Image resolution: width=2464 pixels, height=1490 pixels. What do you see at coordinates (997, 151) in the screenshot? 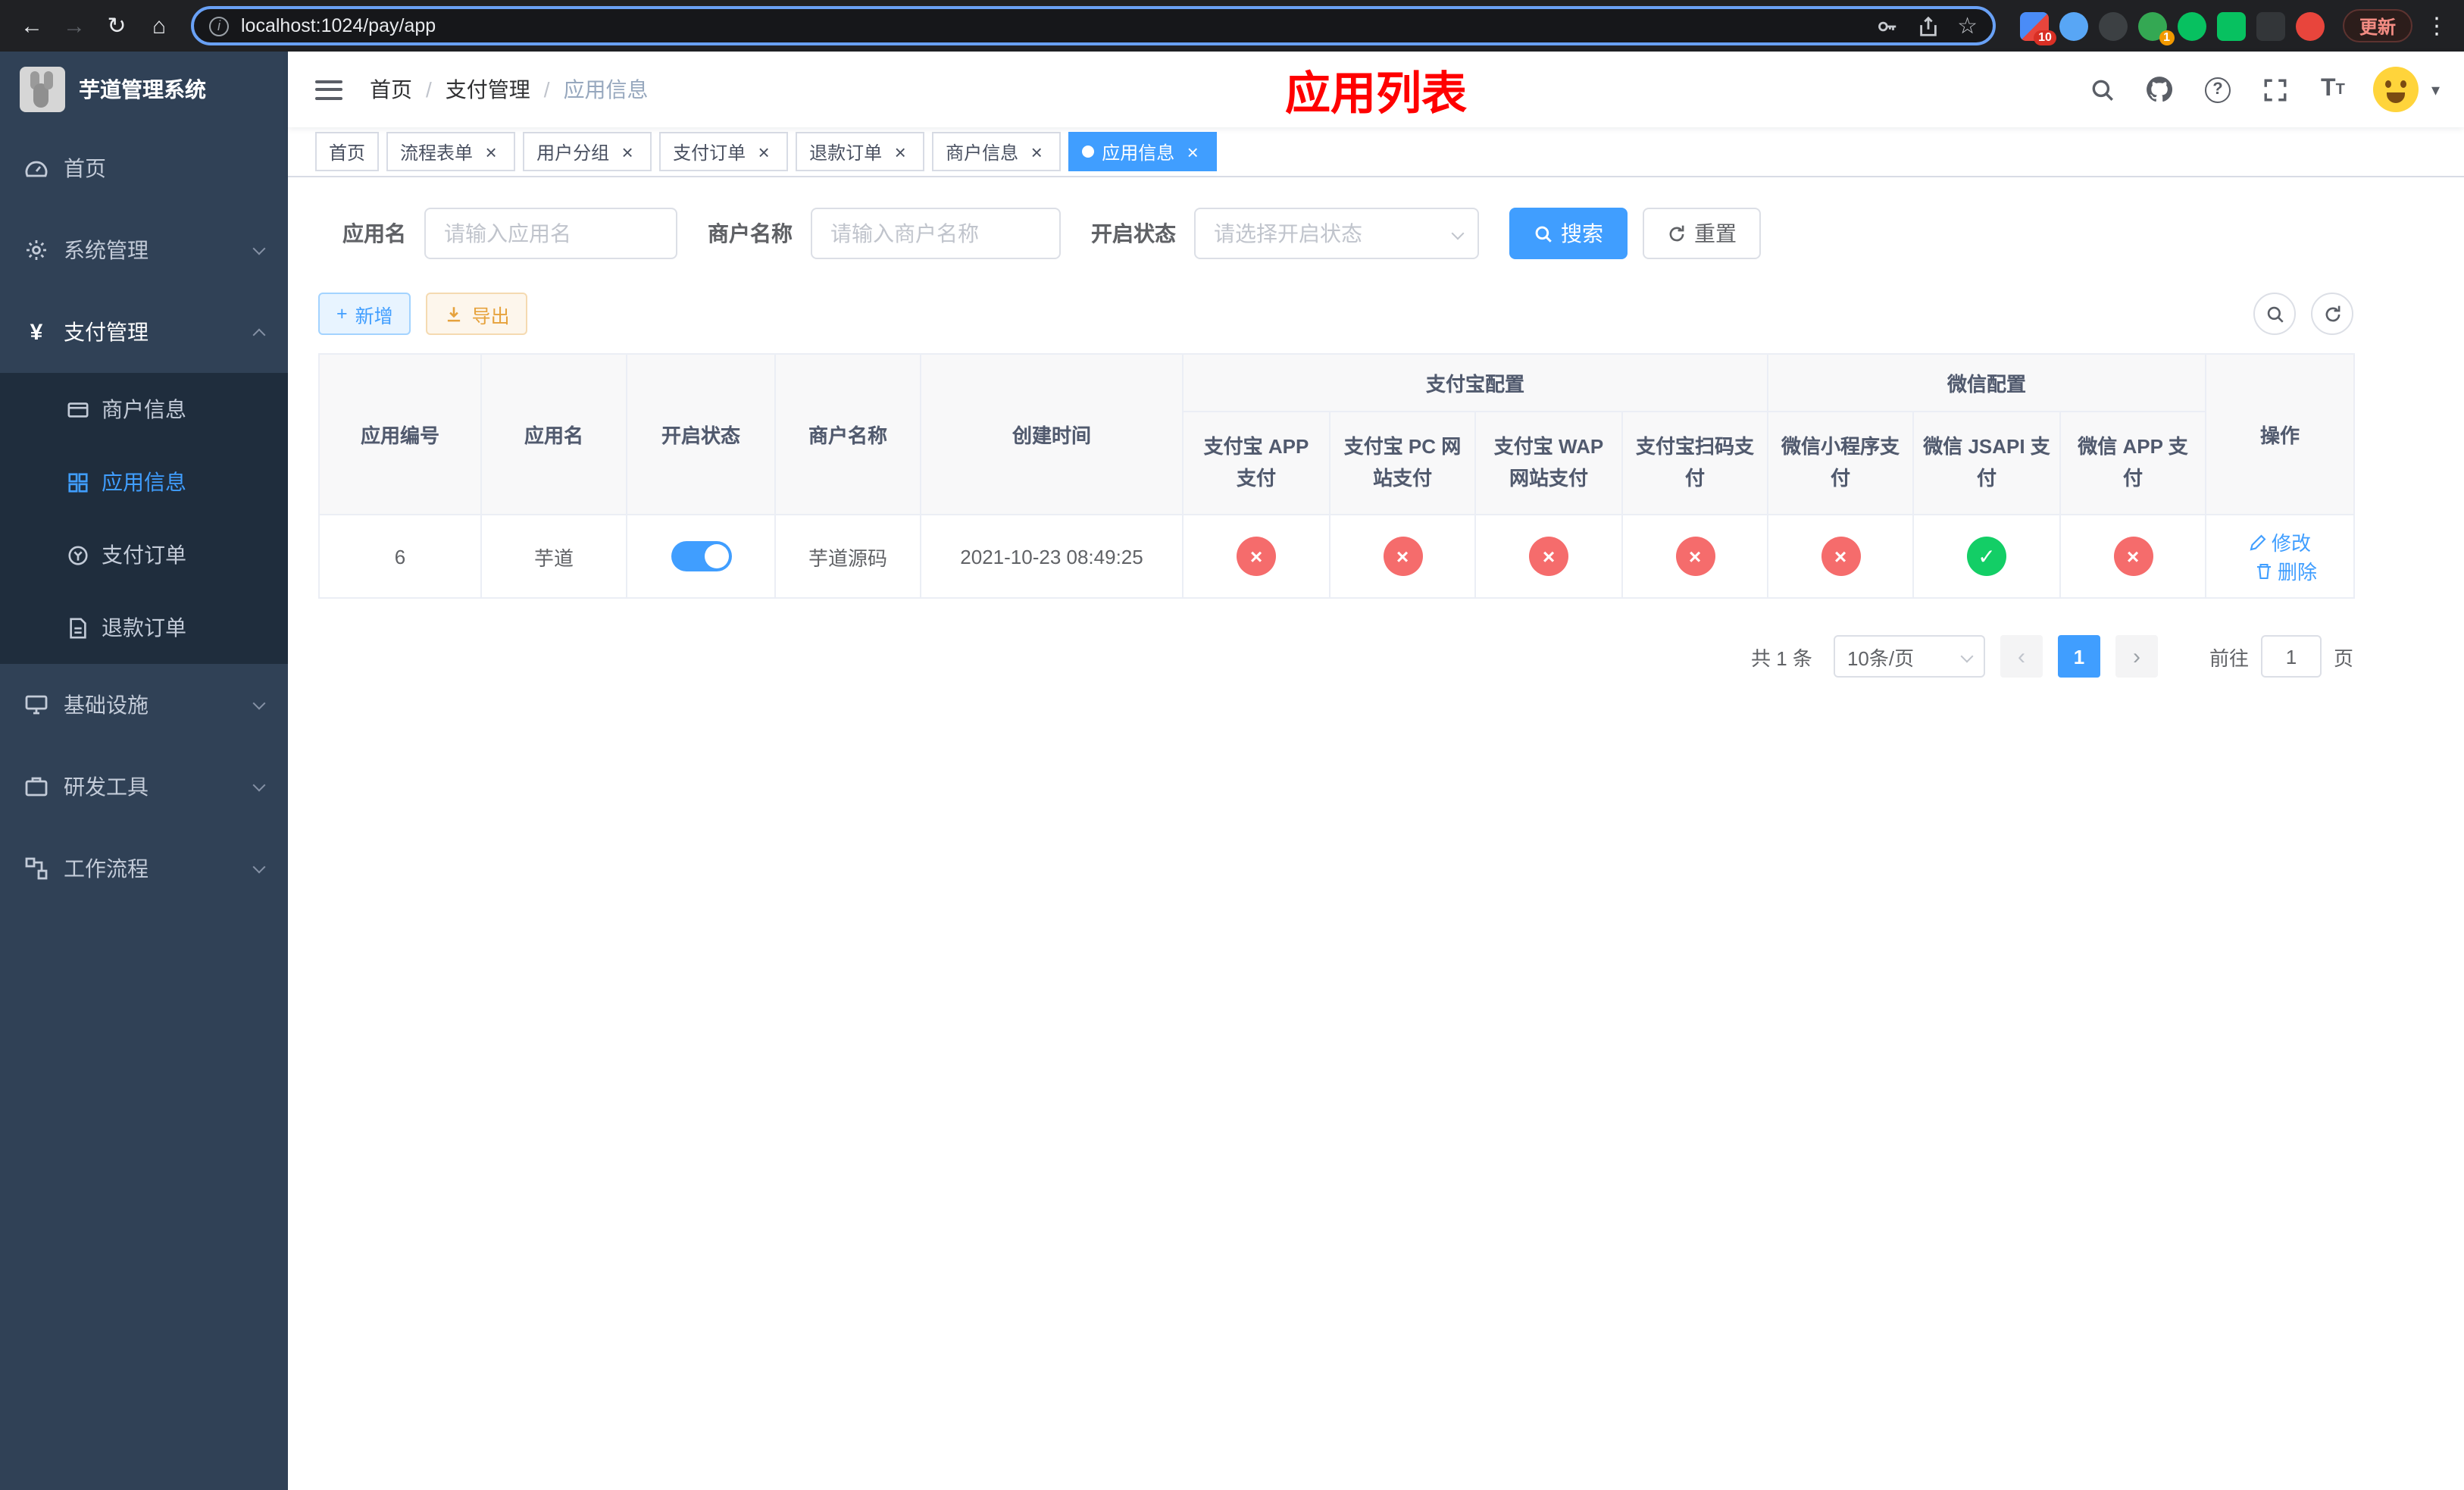
I see `tab-merchant-info: 商户信息 ×` at bounding box center [997, 151].